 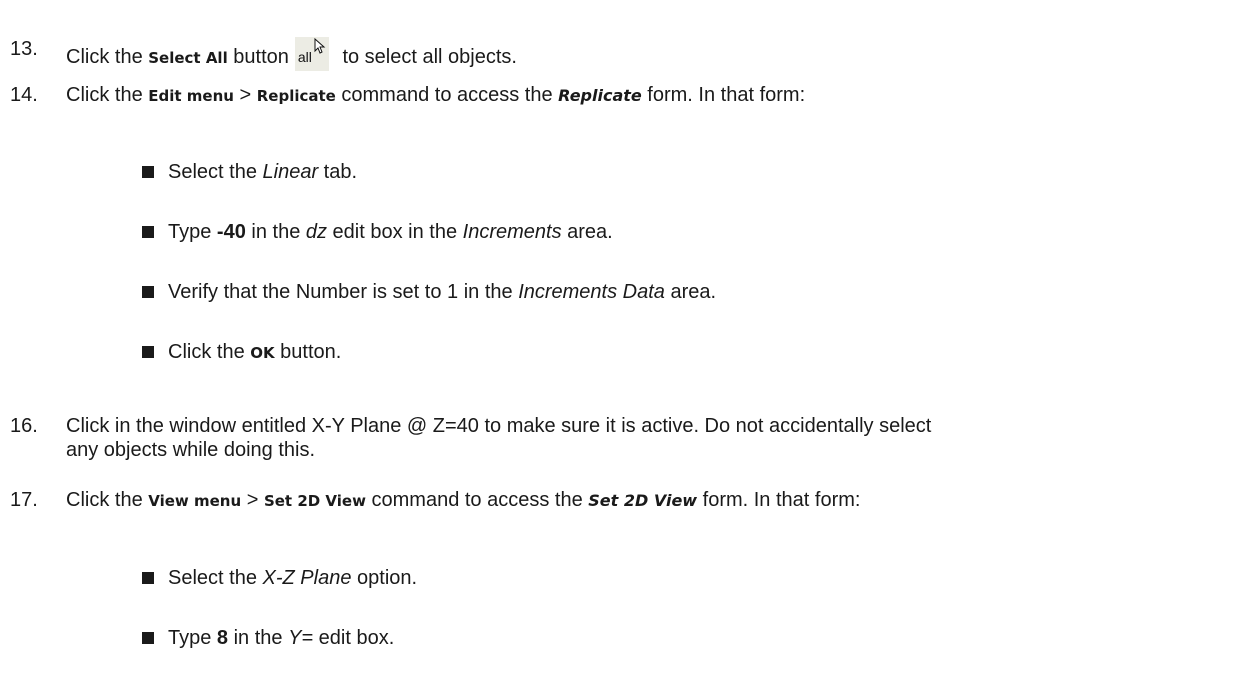 What do you see at coordinates (195, 501) in the screenshot?
I see `menu-name: View menu` at bounding box center [195, 501].